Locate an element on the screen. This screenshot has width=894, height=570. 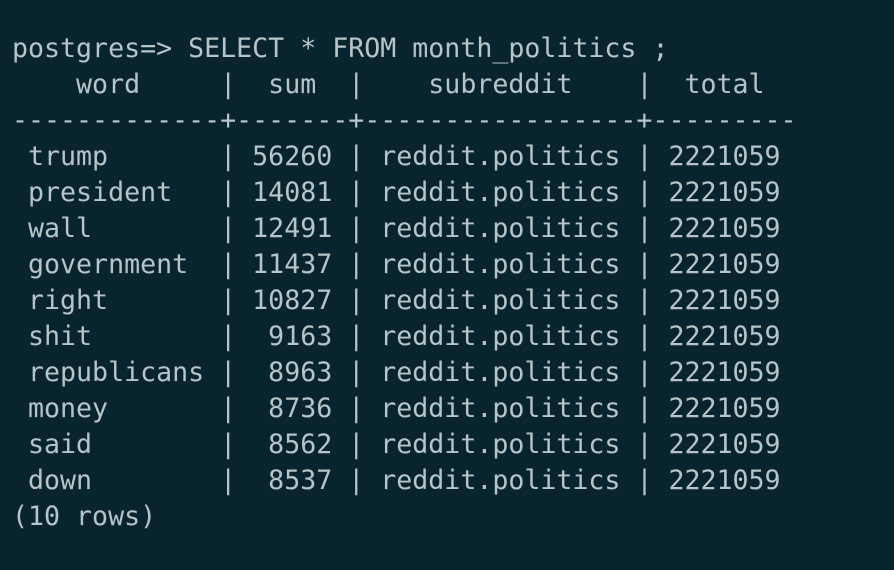
cell-word: president is located at coordinates (116, 192).